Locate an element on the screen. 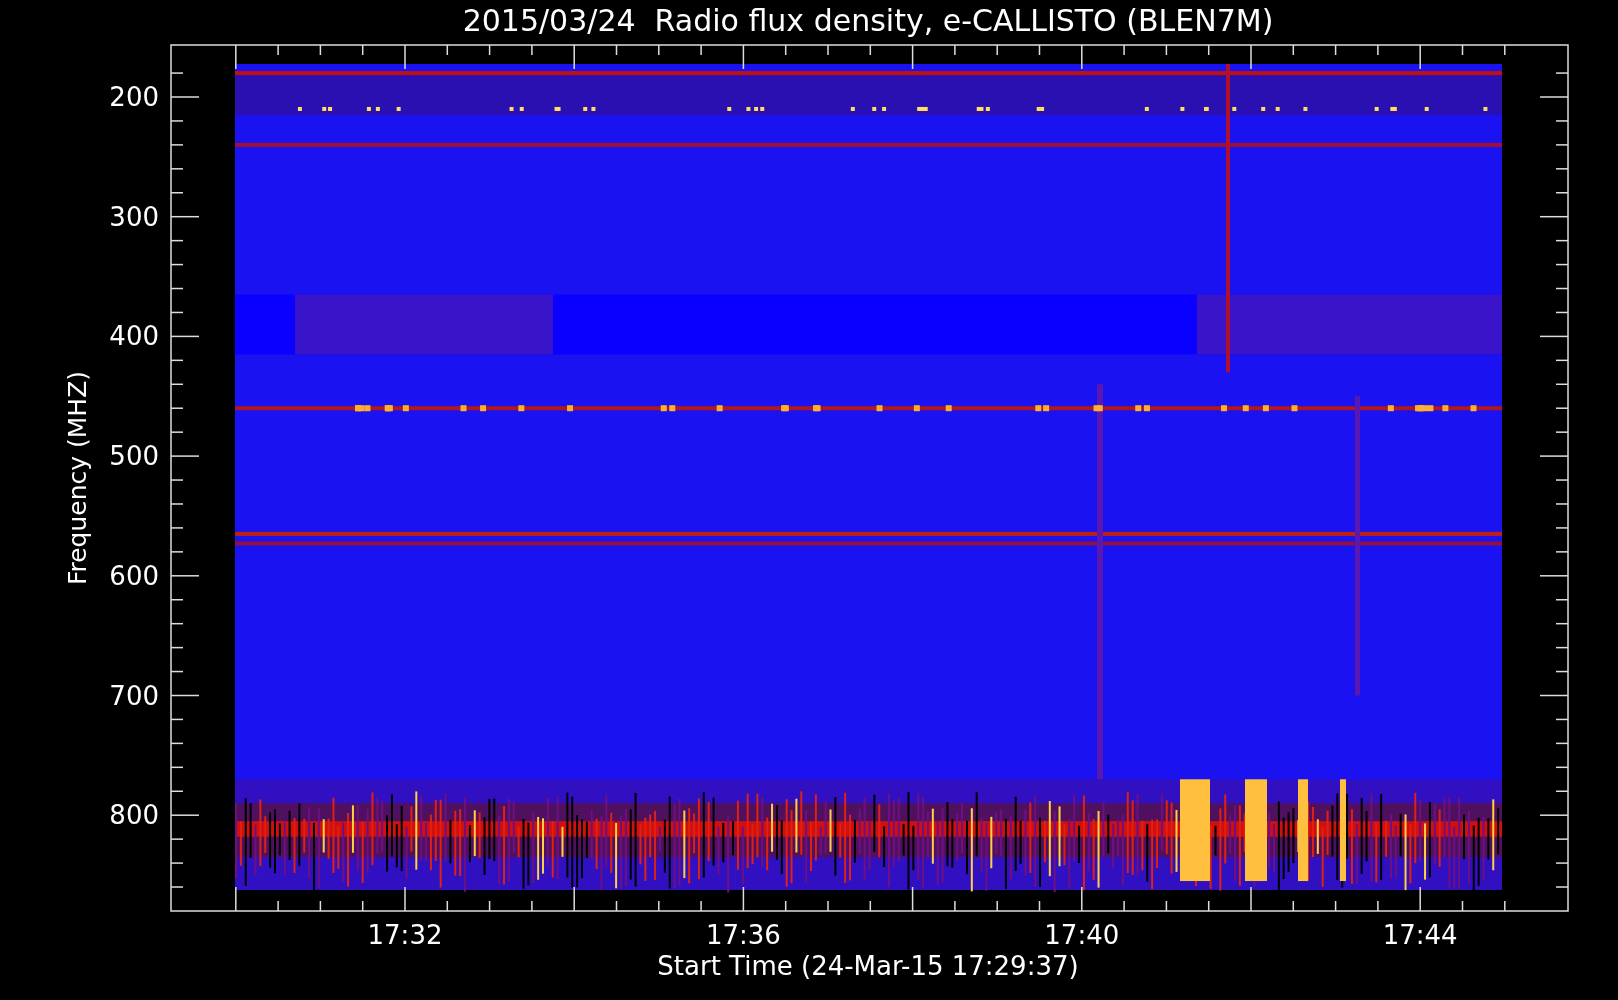  y-tick-label: 700 is located at coordinates (134, 695).